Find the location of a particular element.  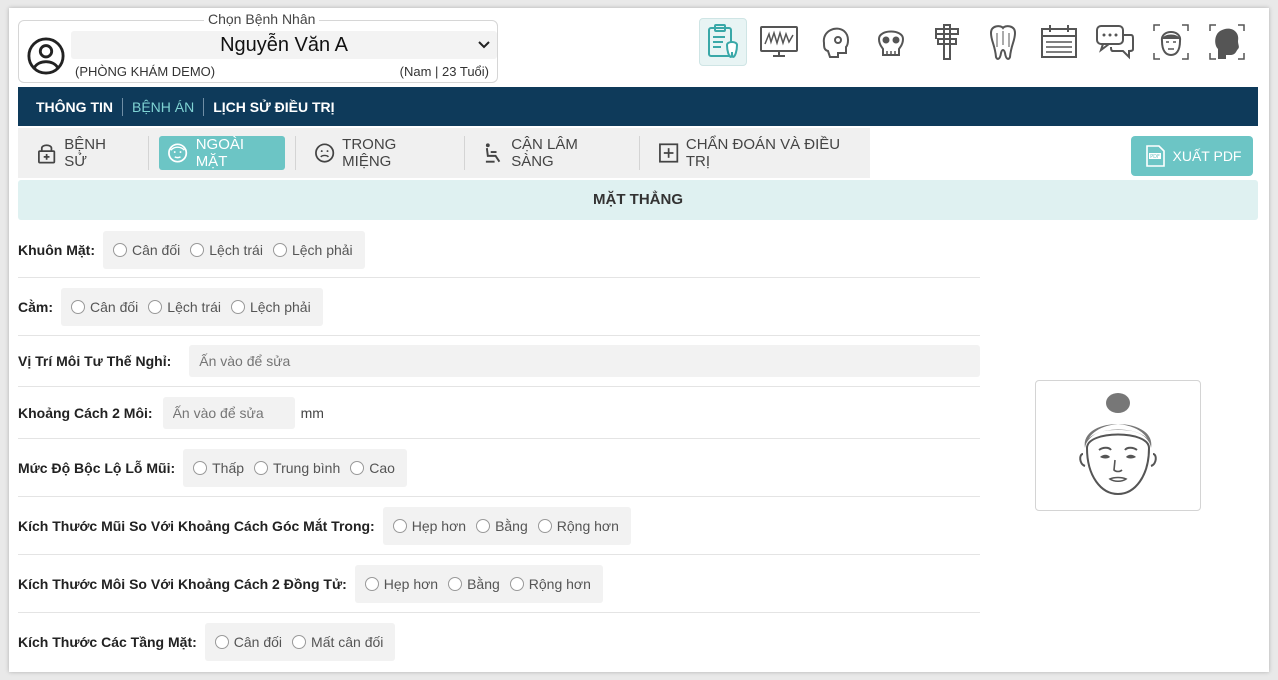

patient-legend: Chọn Bệnh Nhân is located at coordinates (262, 19).